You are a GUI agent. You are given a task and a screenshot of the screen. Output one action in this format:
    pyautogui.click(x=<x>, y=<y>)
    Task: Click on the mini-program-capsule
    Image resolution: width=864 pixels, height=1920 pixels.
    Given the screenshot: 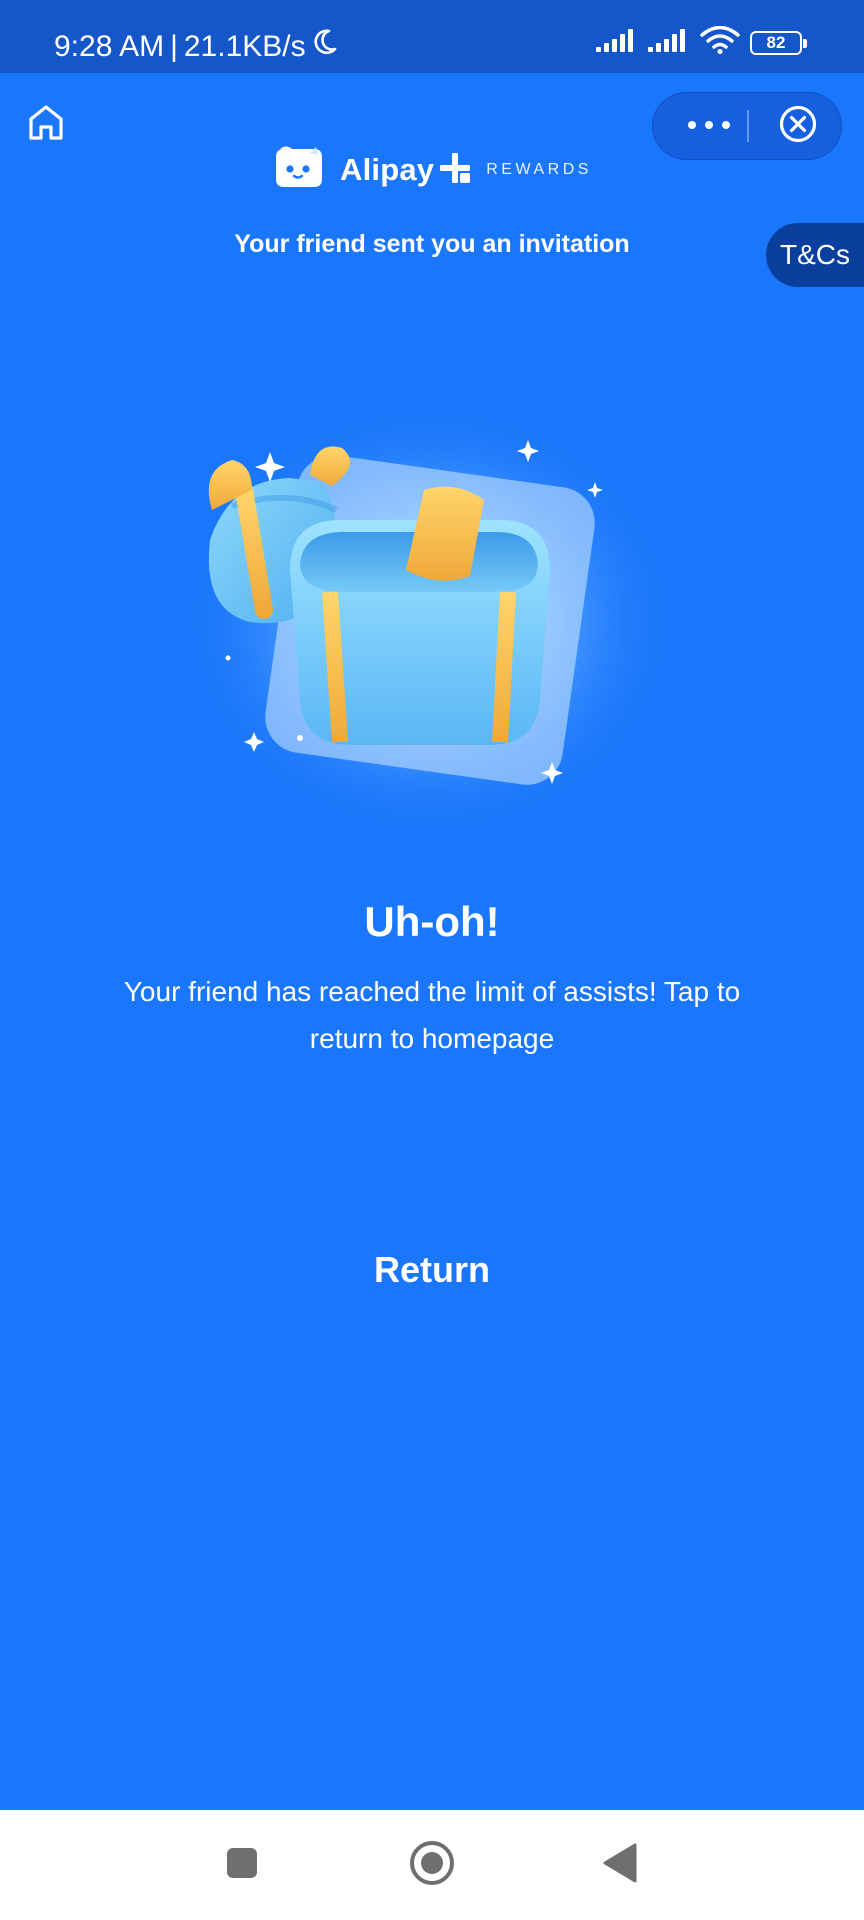 What is the action you would take?
    pyautogui.click(x=747, y=126)
    